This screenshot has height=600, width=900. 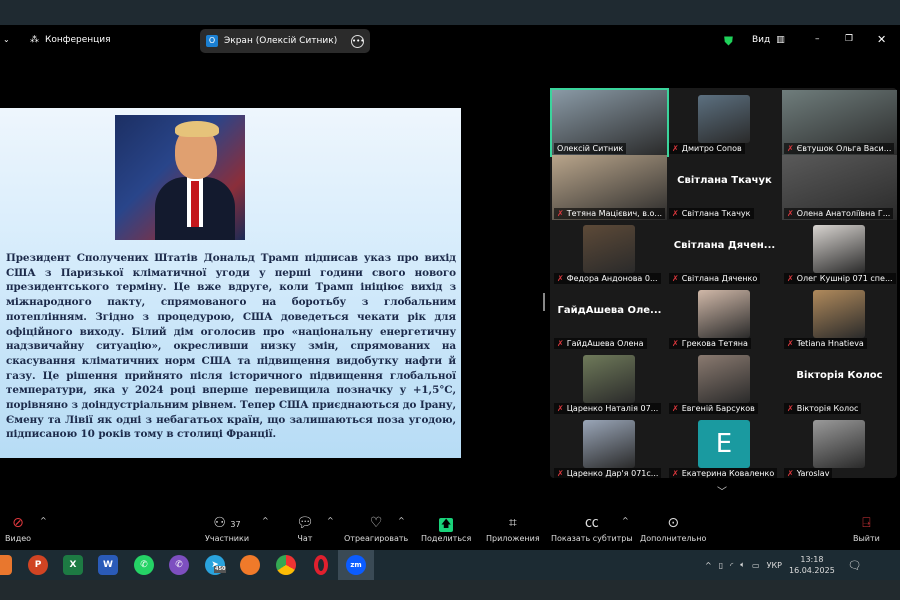 What do you see at coordinates (321, 565) in the screenshot?
I see `taskbar-opera` at bounding box center [321, 565].